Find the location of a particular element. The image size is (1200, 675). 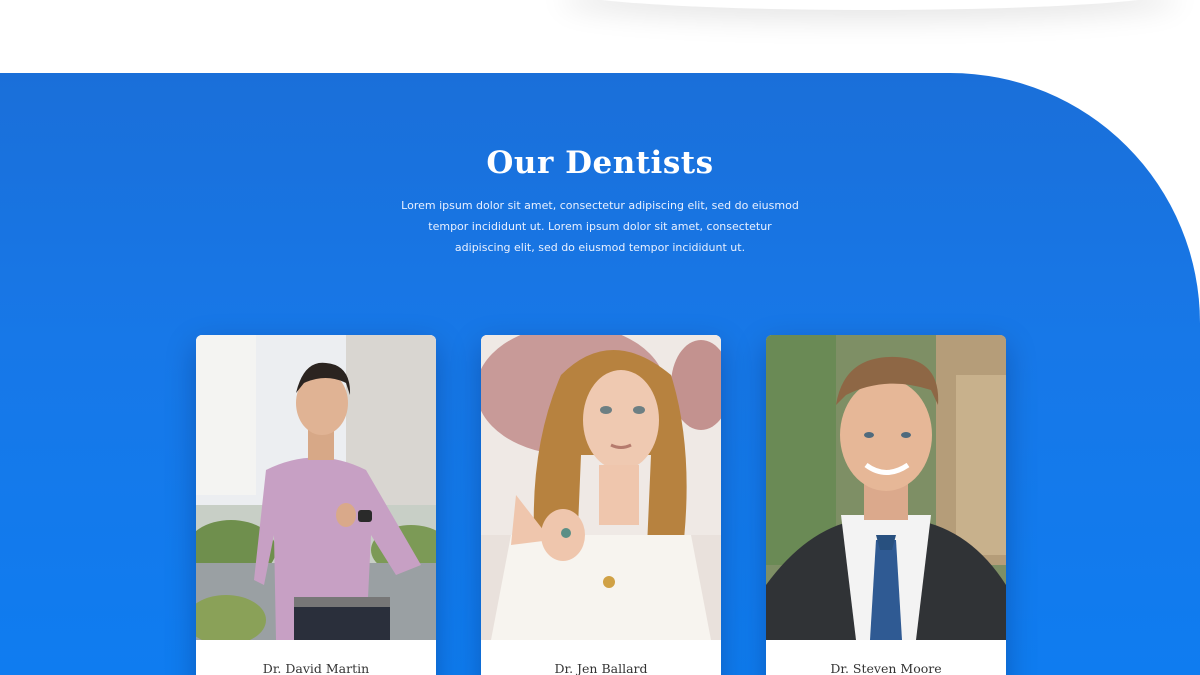

dentist-card-david-martin: Dr. David Martin is located at coordinates (316, 505).